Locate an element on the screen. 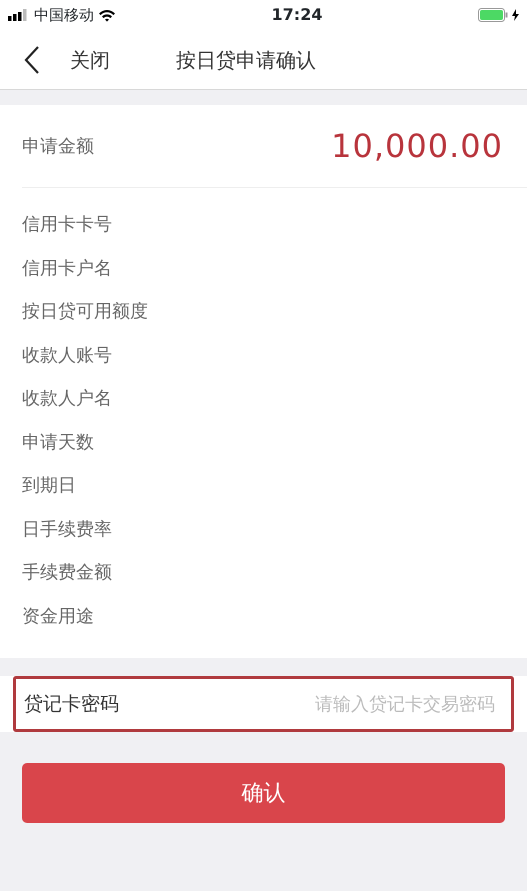  back-icon is located at coordinates (32, 59).